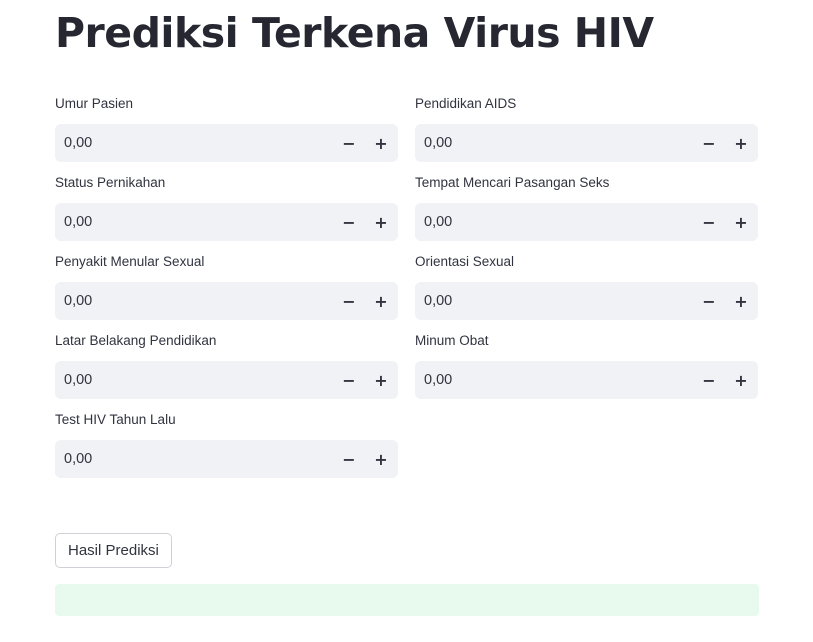 This screenshot has height=642, width=813. Describe the element at coordinates (136, 340) in the screenshot. I see `field-label: Latar Belakang Pendidikan` at that location.